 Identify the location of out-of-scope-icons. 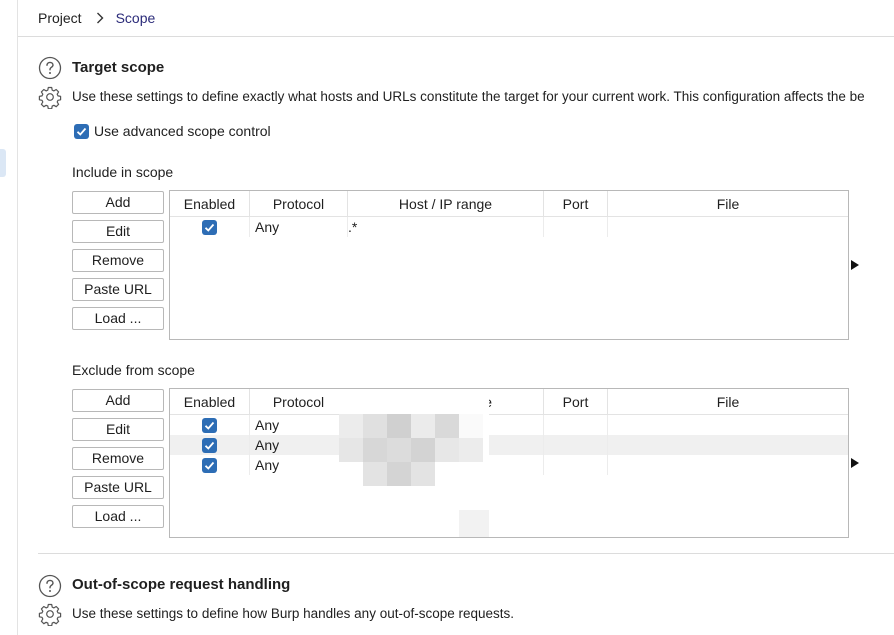
(50, 586).